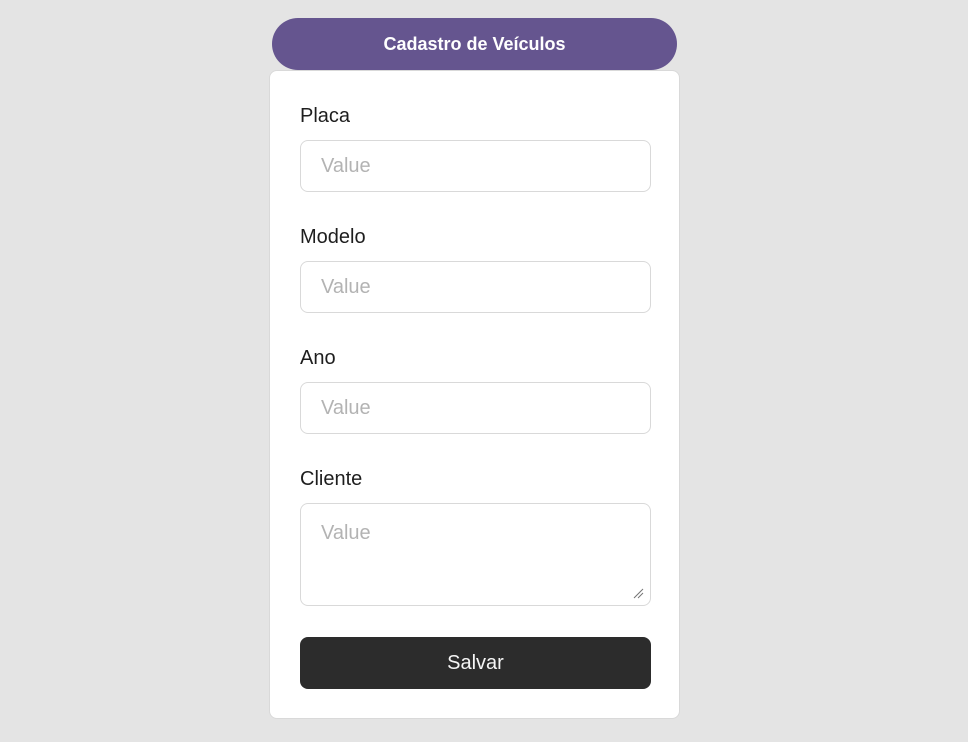  I want to click on form-title: Cadastro de Veículos, so click(474, 43).